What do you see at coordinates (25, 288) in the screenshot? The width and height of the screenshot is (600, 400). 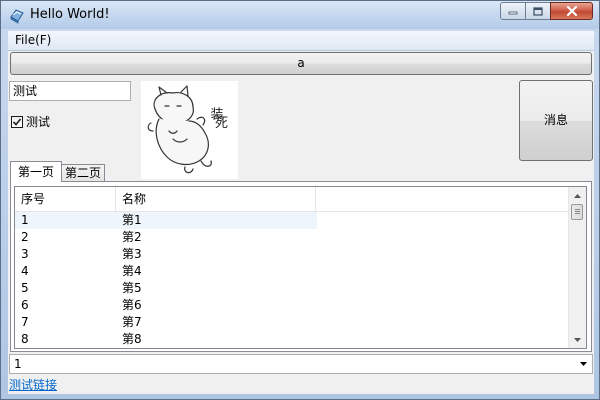 I see `cell-index: 5` at bounding box center [25, 288].